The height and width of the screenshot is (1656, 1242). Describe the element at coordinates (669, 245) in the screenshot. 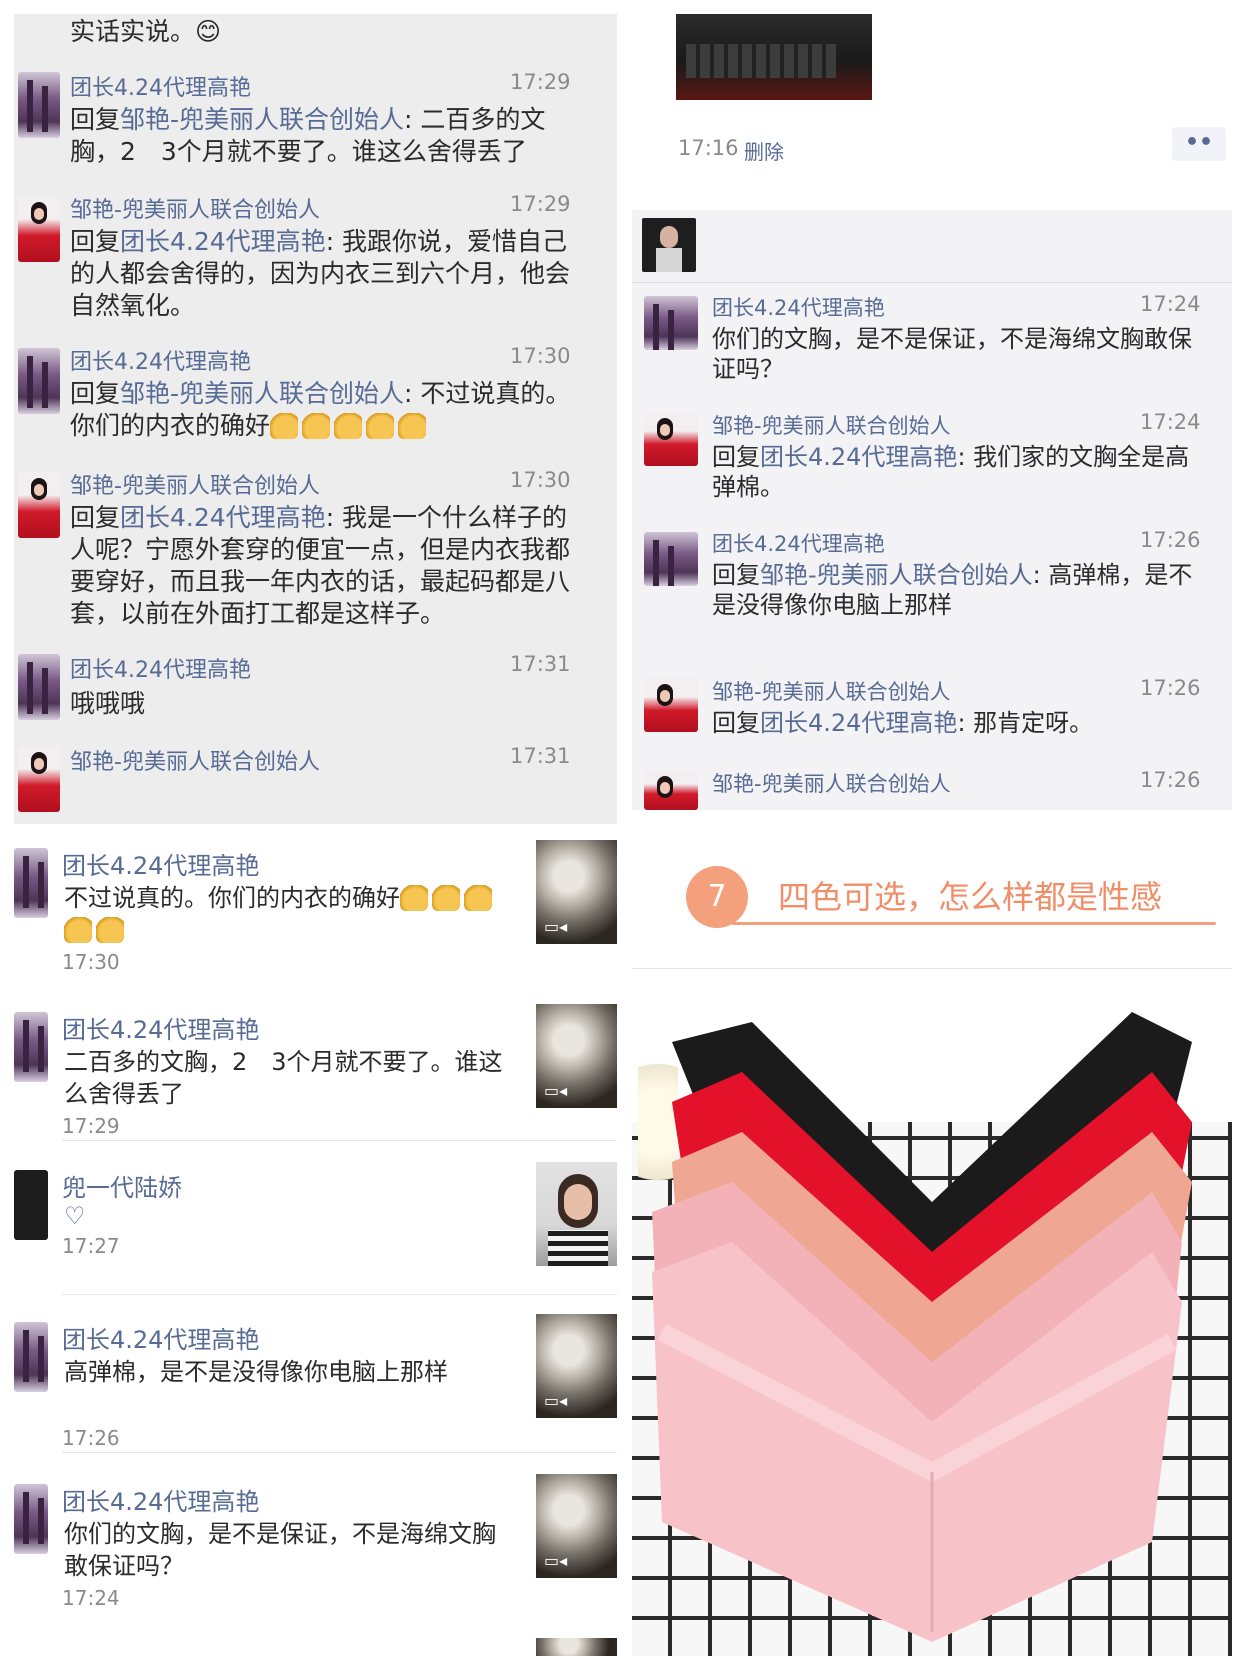

I see `liker-avatar` at that location.